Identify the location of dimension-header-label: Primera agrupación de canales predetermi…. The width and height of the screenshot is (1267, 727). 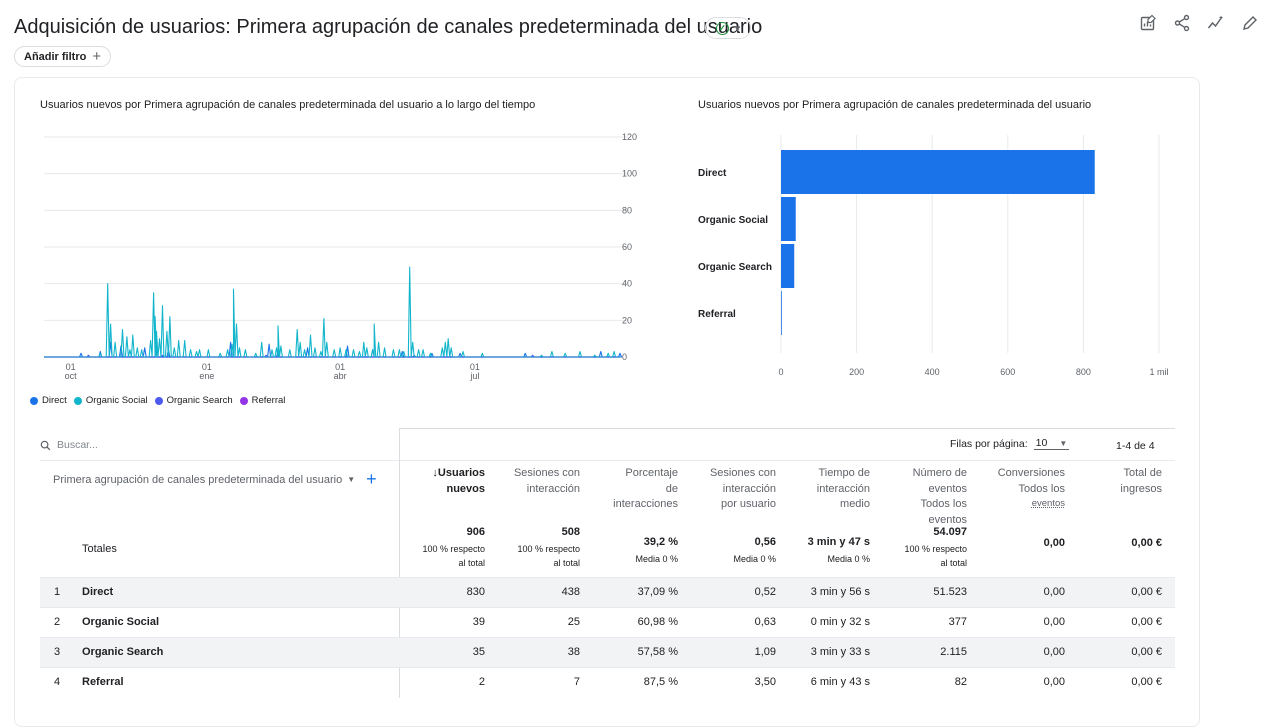
(198, 479).